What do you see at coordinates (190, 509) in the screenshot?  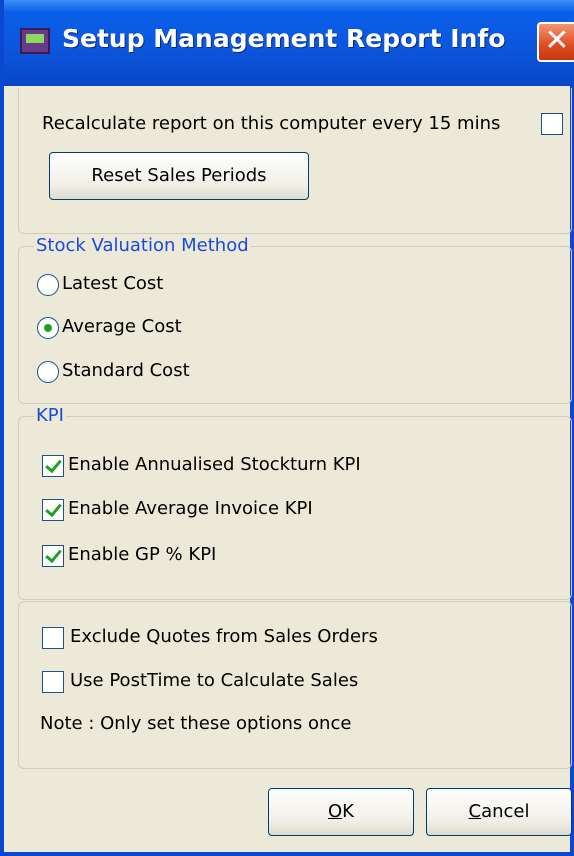 I see `label-average-invoice: Enable Average Invoice KPI` at bounding box center [190, 509].